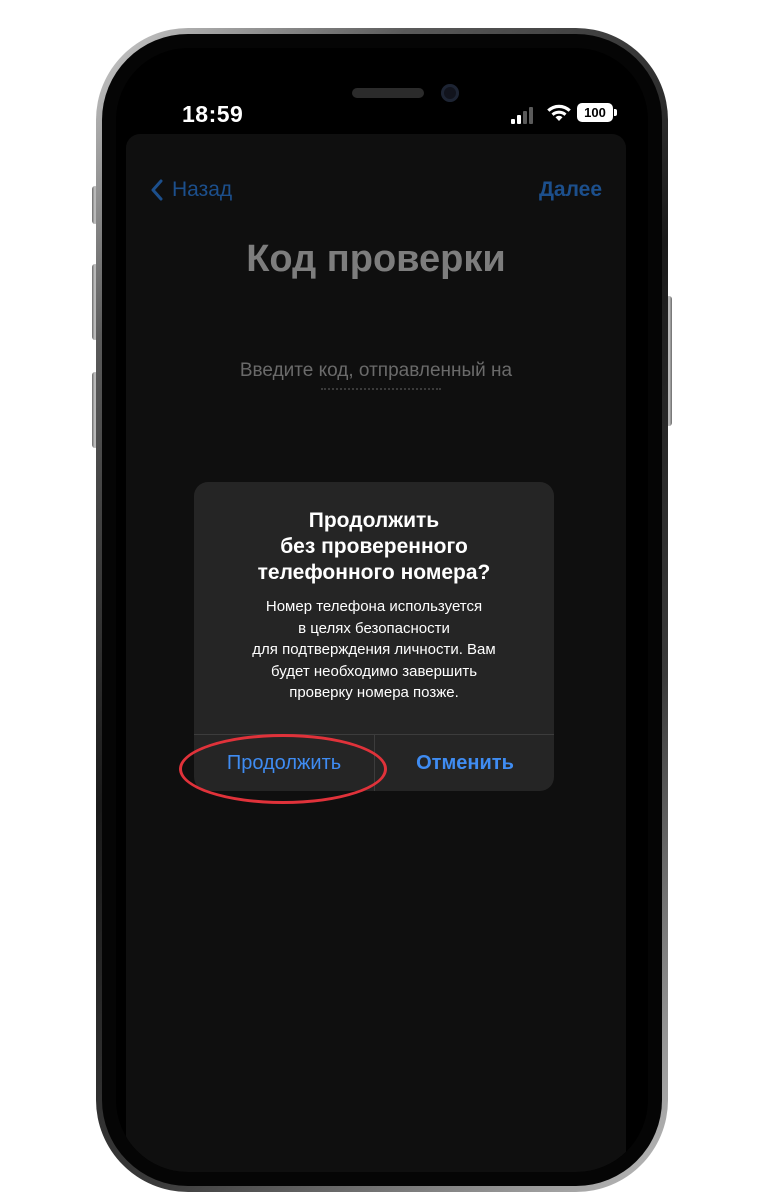 The width and height of the screenshot is (760, 1200). Describe the element at coordinates (213, 114) in the screenshot. I see `status-time: 18:59` at that location.